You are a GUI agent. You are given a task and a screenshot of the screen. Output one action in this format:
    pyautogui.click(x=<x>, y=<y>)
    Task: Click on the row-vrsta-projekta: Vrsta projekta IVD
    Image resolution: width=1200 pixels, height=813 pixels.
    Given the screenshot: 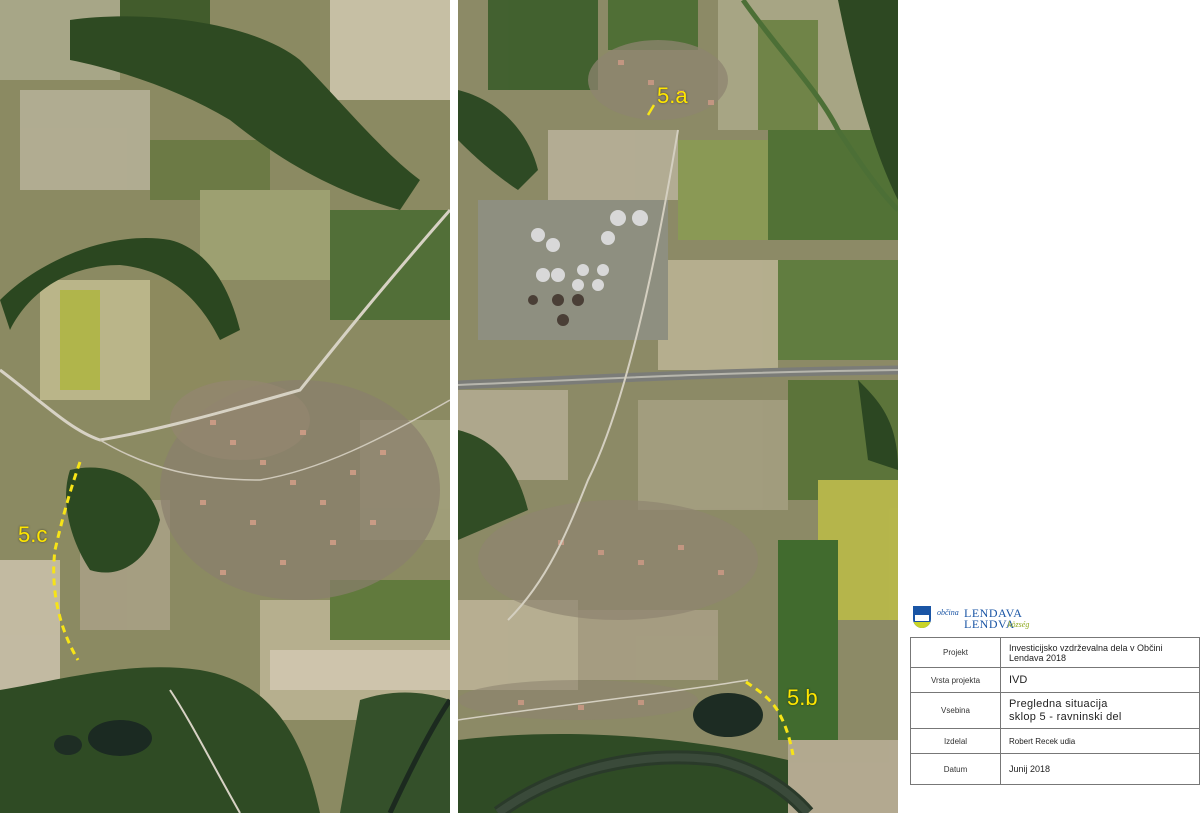 What is the action you would take?
    pyautogui.click(x=1055, y=680)
    